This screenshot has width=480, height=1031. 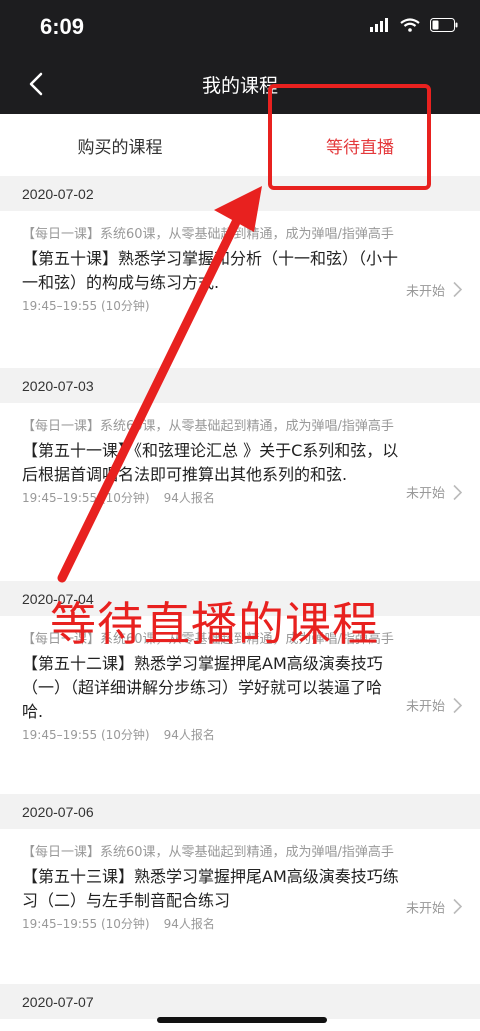 What do you see at coordinates (349, 137) in the screenshot?
I see `highlight-box` at bounding box center [349, 137].